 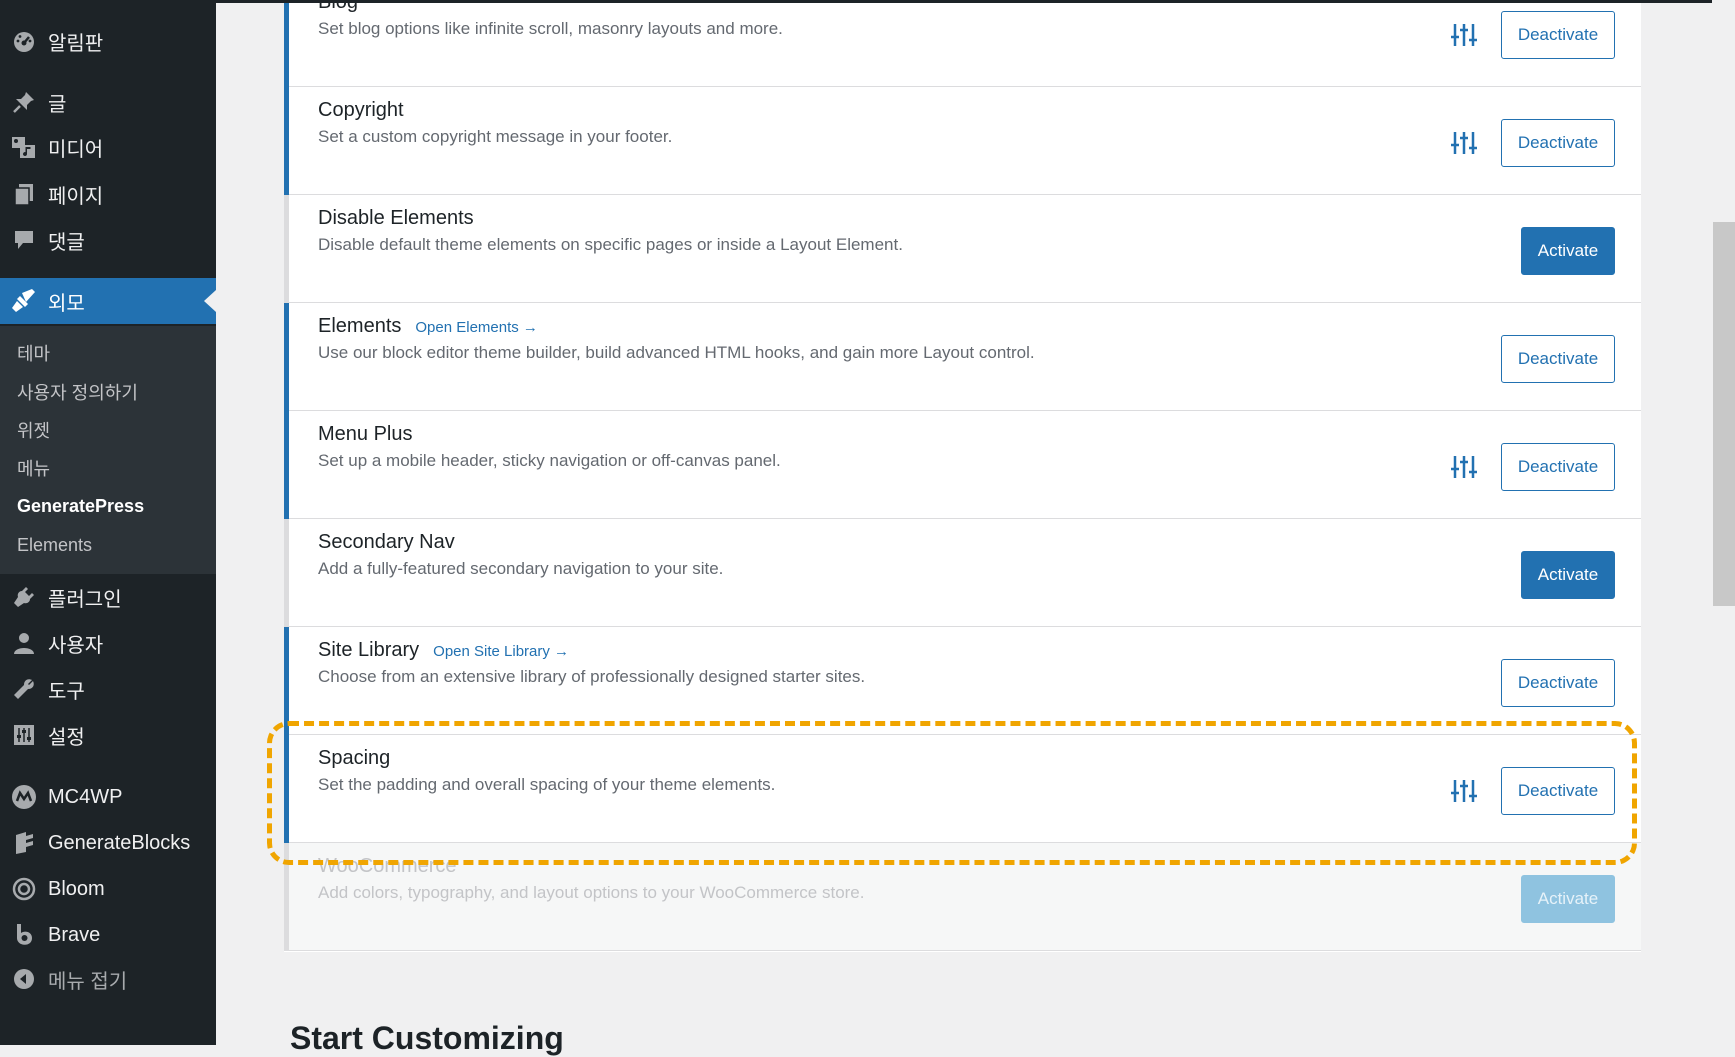 What do you see at coordinates (24, 843) in the screenshot?
I see `generateblocks-icon` at bounding box center [24, 843].